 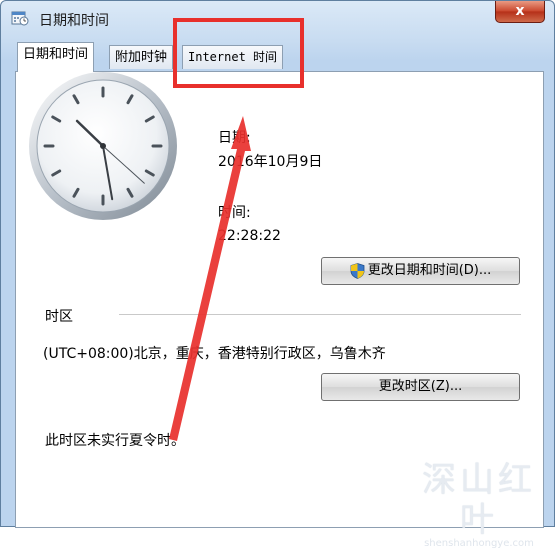 What do you see at coordinates (479, 500) in the screenshot?
I see `watermark-title: 深山红叶` at bounding box center [479, 500].